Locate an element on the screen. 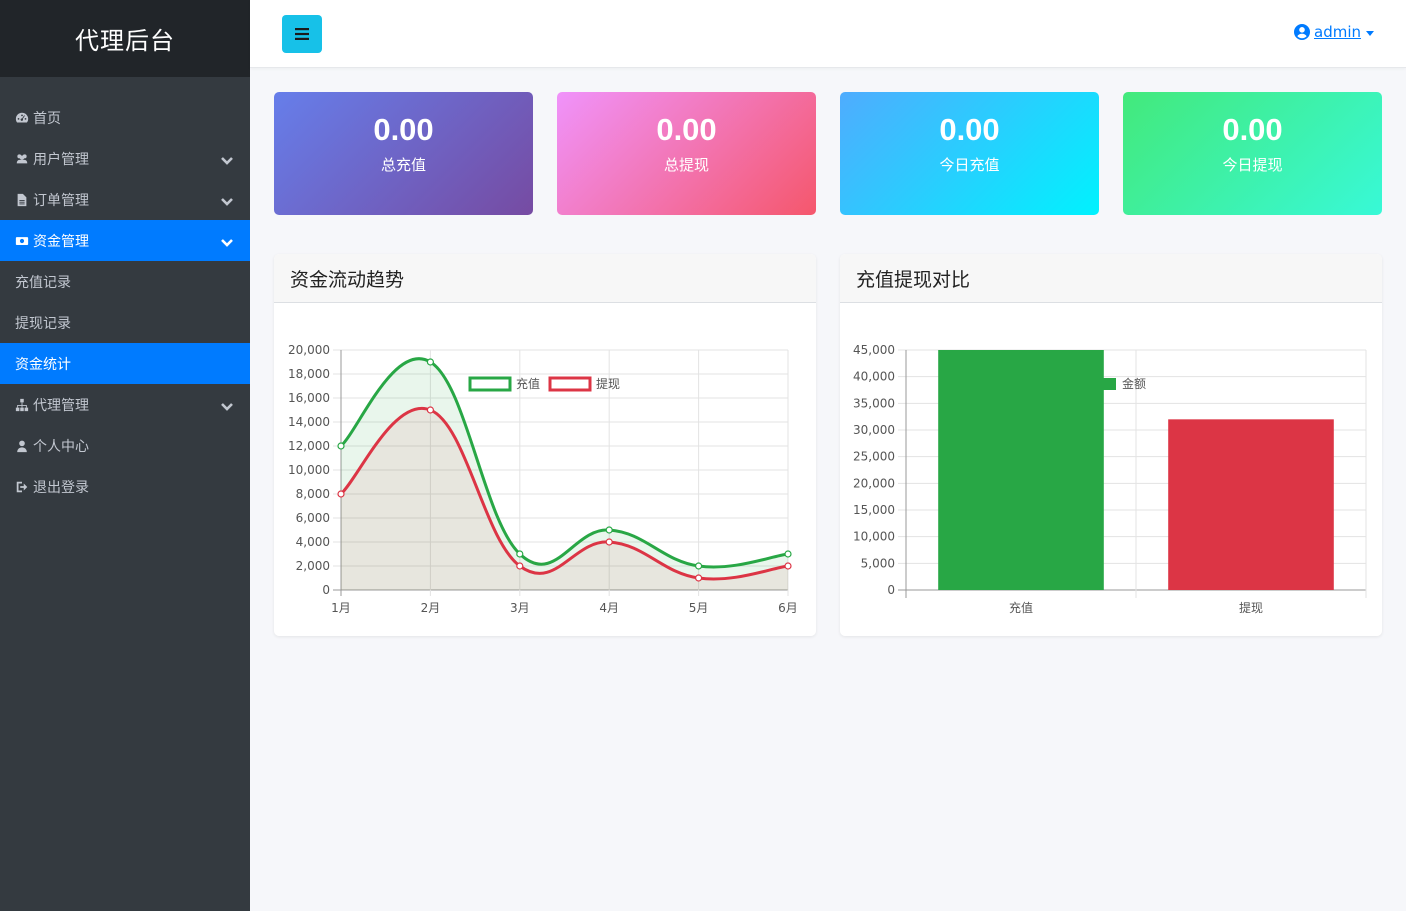 This screenshot has width=1406, height=911. sitemap-icon is located at coordinates (24, 405).